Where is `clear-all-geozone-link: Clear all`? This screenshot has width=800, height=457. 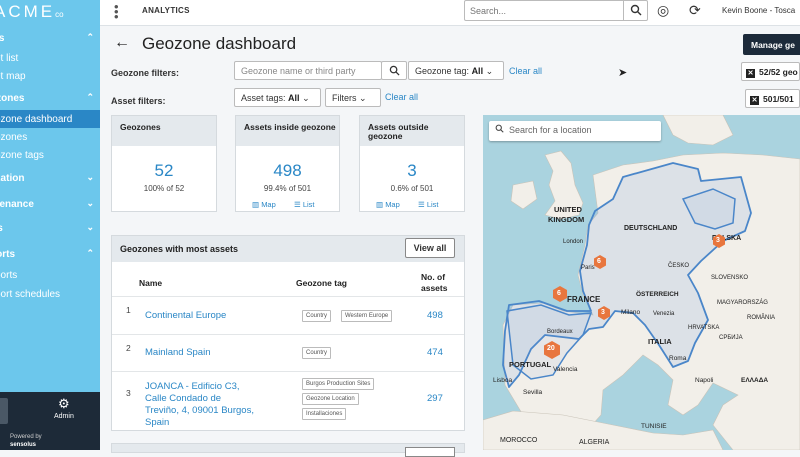 clear-all-geozone-link: Clear all is located at coordinates (525, 71).